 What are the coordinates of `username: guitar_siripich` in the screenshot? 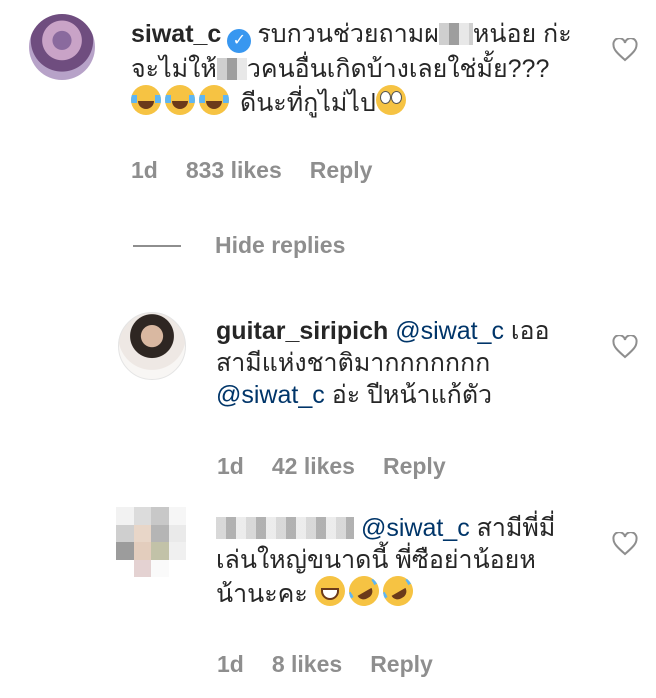 It's located at (302, 331).